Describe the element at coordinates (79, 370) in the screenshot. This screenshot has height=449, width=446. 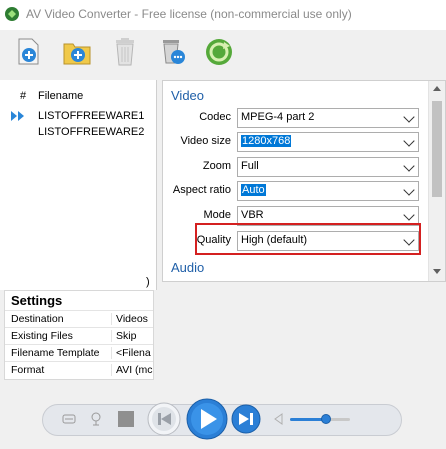
I see `settings-row-format: Format AVI (mc` at that location.